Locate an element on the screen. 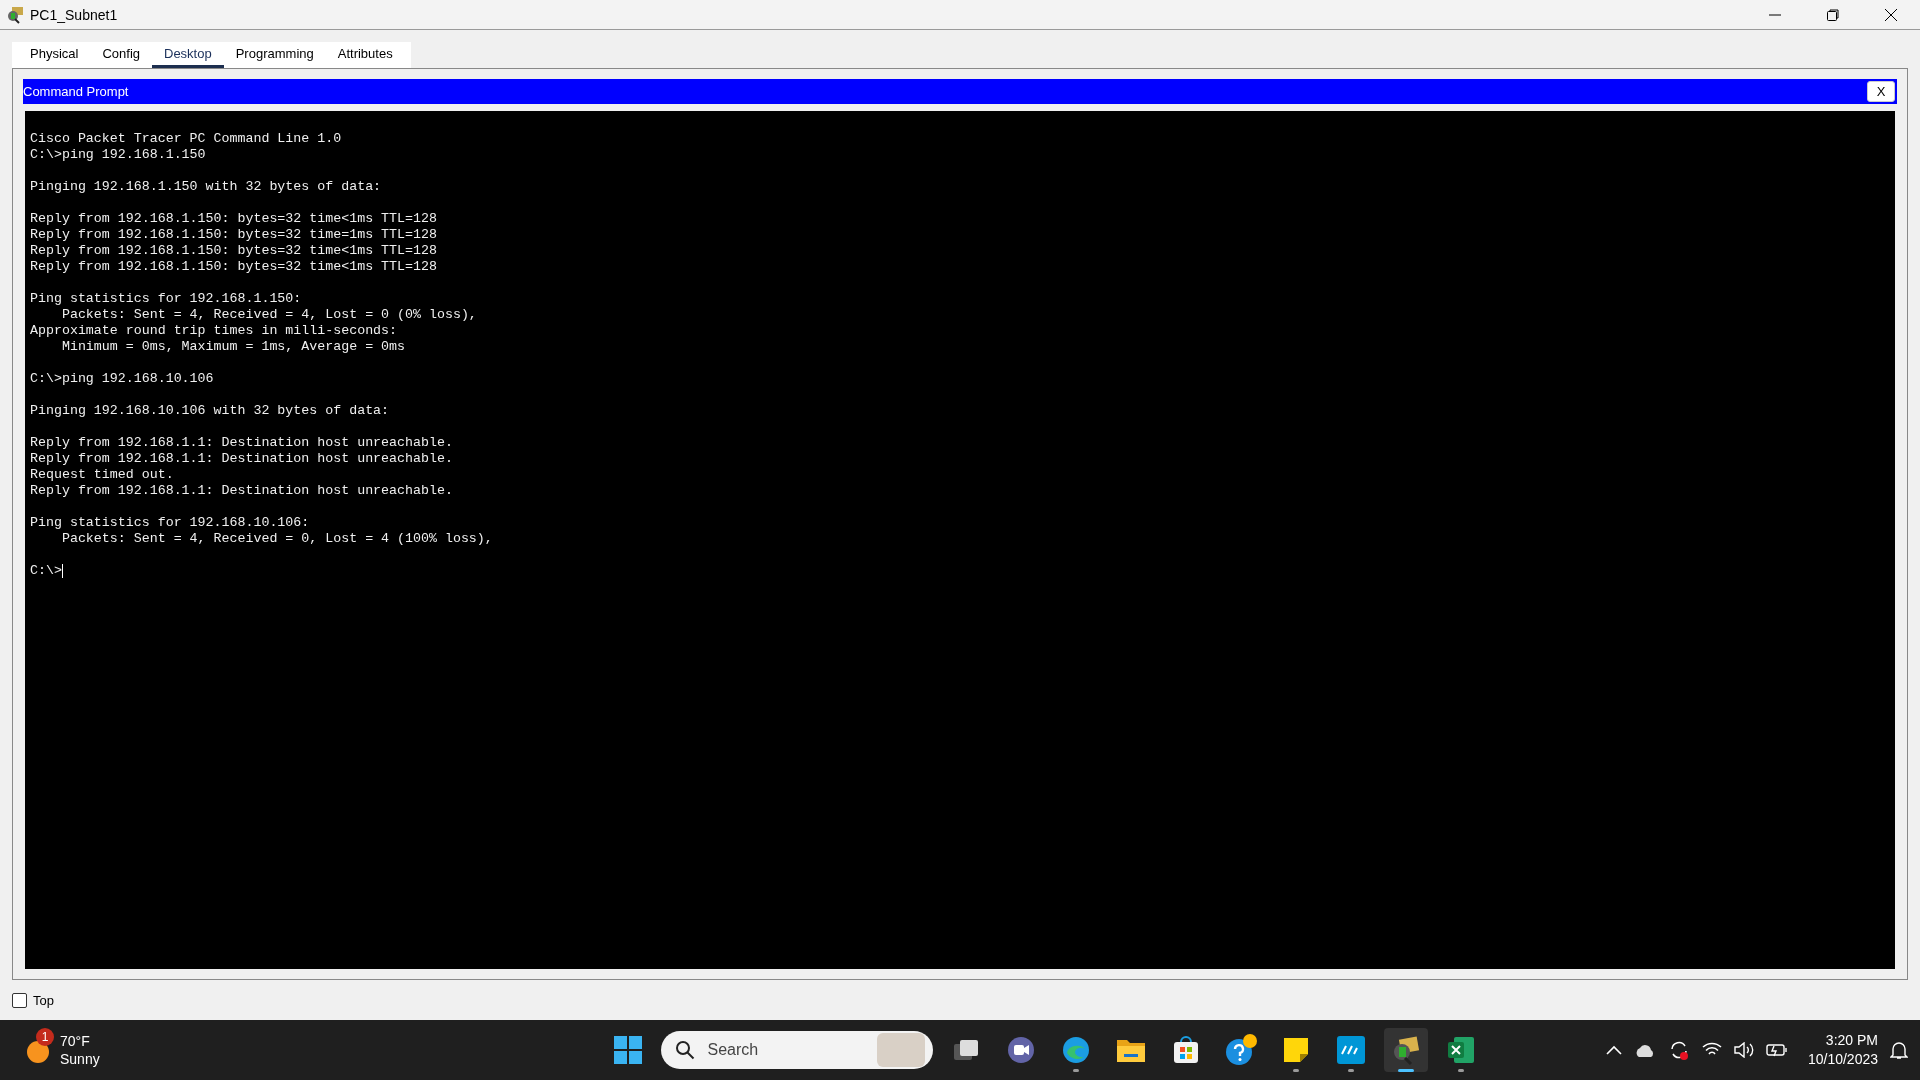 The height and width of the screenshot is (1080, 1920). sticky-note-icon is located at coordinates (1296, 1050).